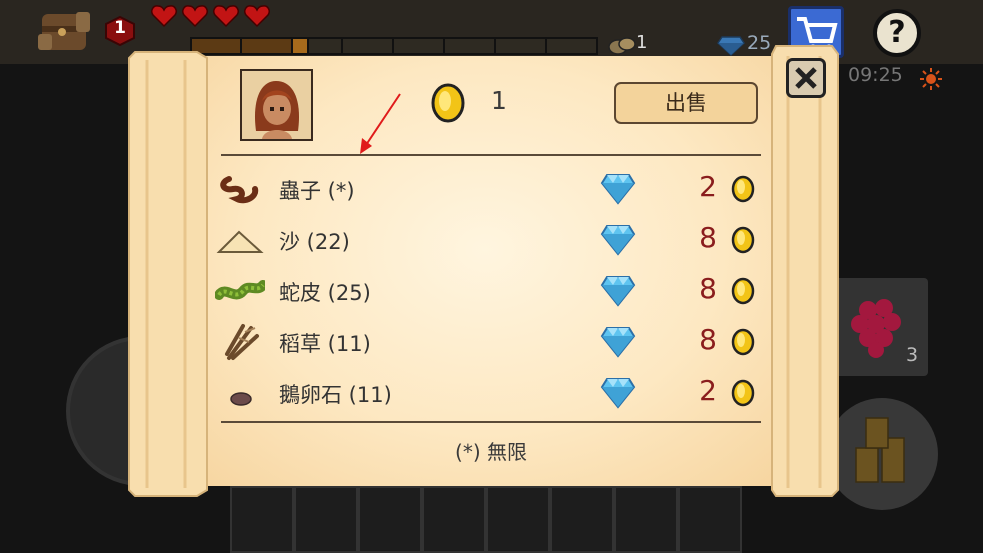 This screenshot has height=553, width=983. I want to click on footnote: (*) 無限, so click(491, 452).